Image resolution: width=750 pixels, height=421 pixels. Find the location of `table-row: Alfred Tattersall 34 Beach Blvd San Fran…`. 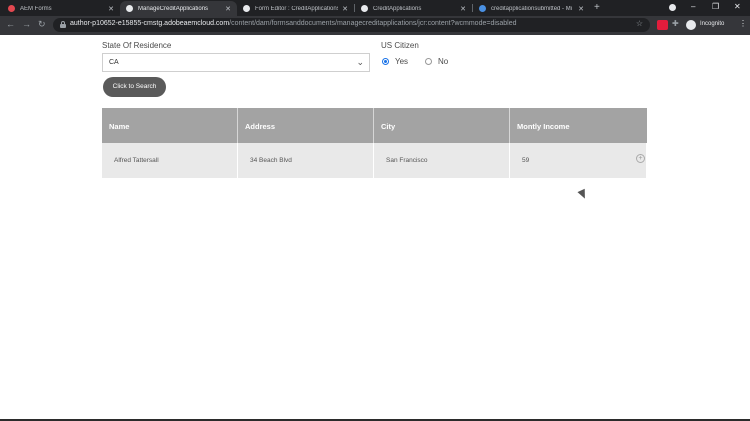

table-row: Alfred Tattersall 34 Beach Blvd San Fran… is located at coordinates (374, 160).